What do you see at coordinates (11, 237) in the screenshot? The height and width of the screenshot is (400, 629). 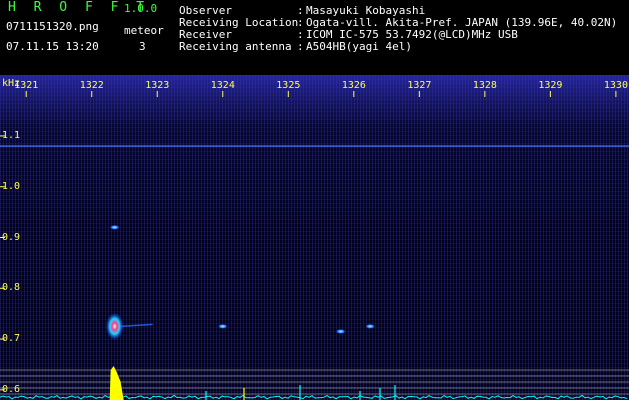 I see `y-tick-label-0.9: 0.9` at bounding box center [11, 237].